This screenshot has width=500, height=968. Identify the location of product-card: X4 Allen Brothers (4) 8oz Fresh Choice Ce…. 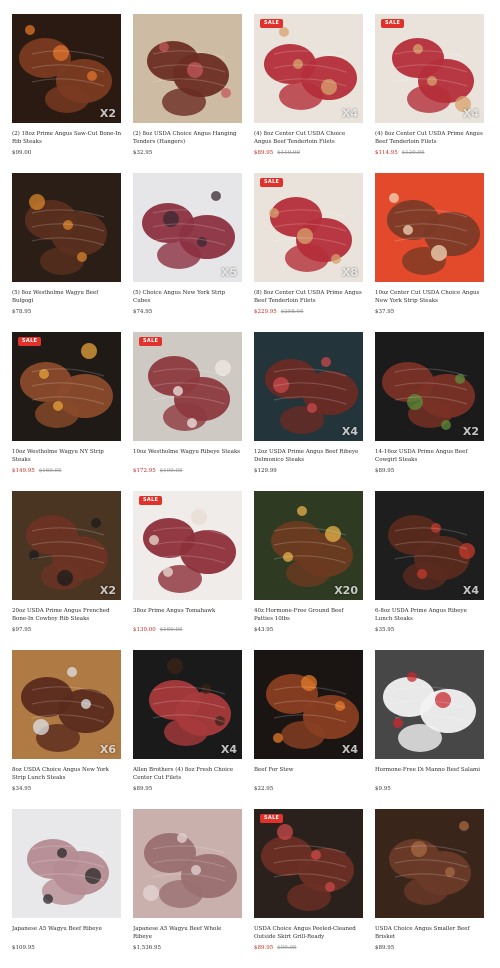
(187, 729).